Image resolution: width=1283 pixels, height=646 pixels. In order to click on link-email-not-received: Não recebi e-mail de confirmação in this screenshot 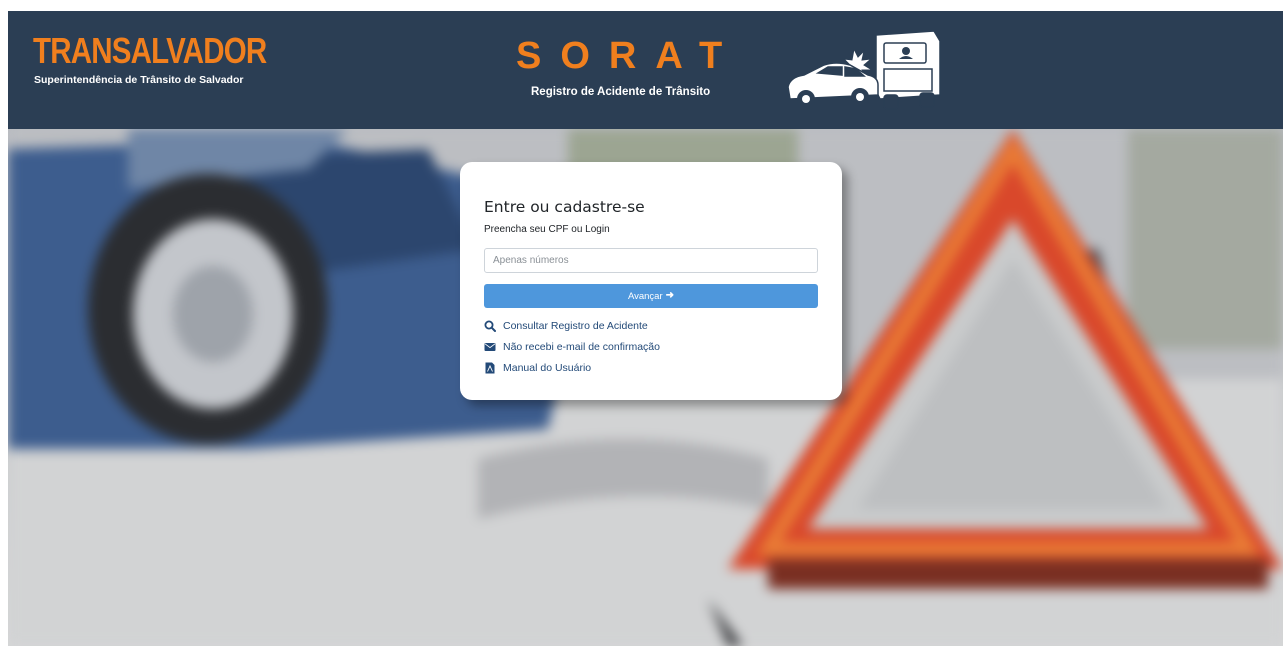, I will do `click(572, 347)`.